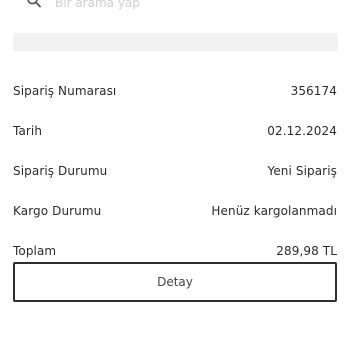 The width and height of the screenshot is (350, 350). Describe the element at coordinates (34, 5) in the screenshot. I see `search-icon` at that location.